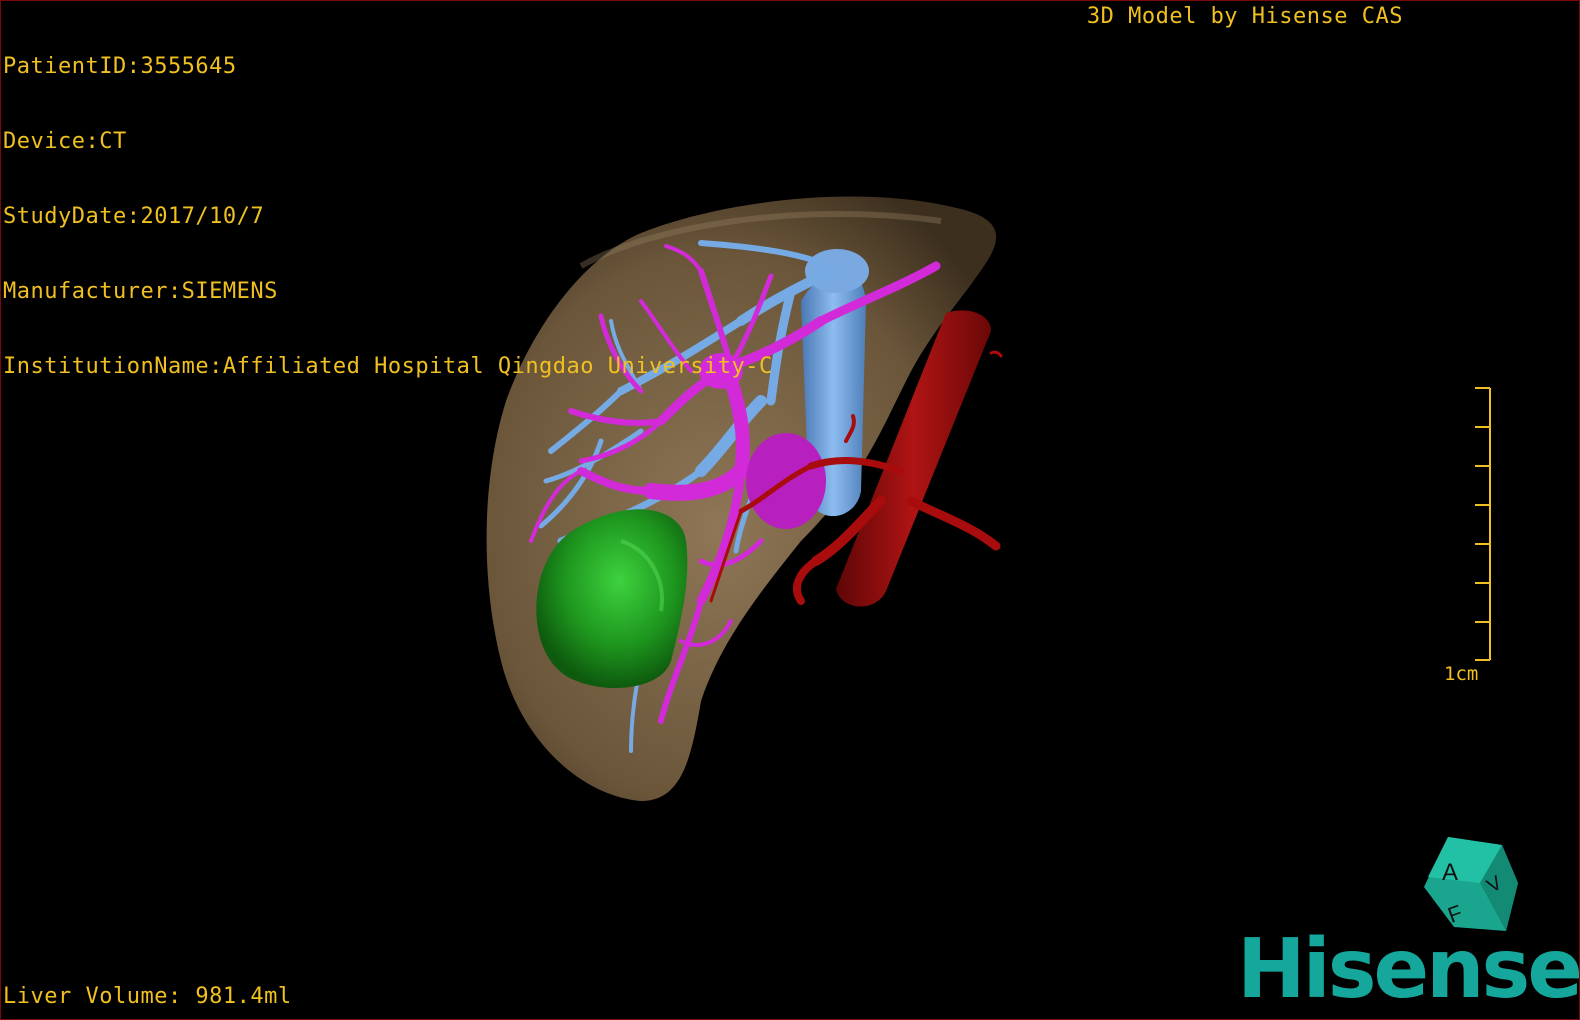  Describe the element at coordinates (65, 141) in the screenshot. I see `device: Device:CT` at that location.